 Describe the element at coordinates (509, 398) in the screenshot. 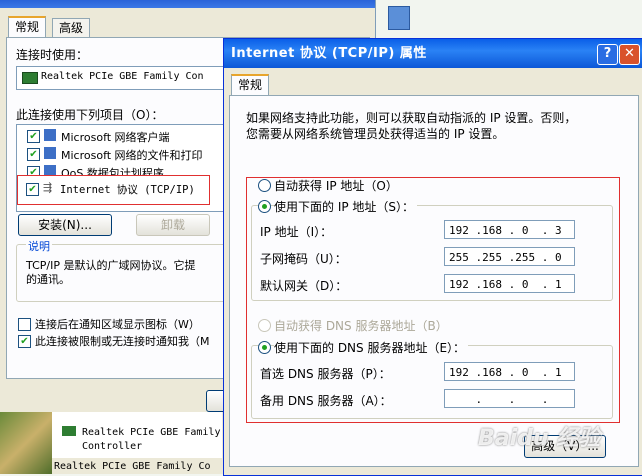

I see `alternate-dns-field: . . .` at that location.